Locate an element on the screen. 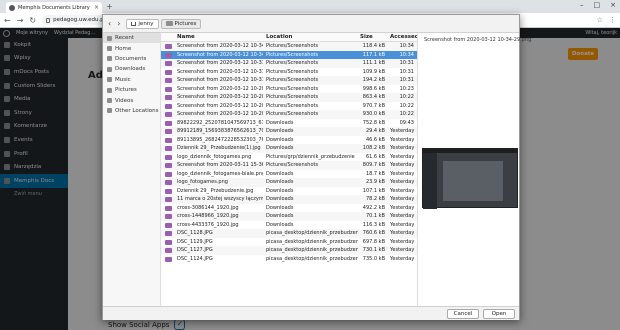 This screenshot has width=620, height=330. preview-thumbnail is located at coordinates (470, 178).